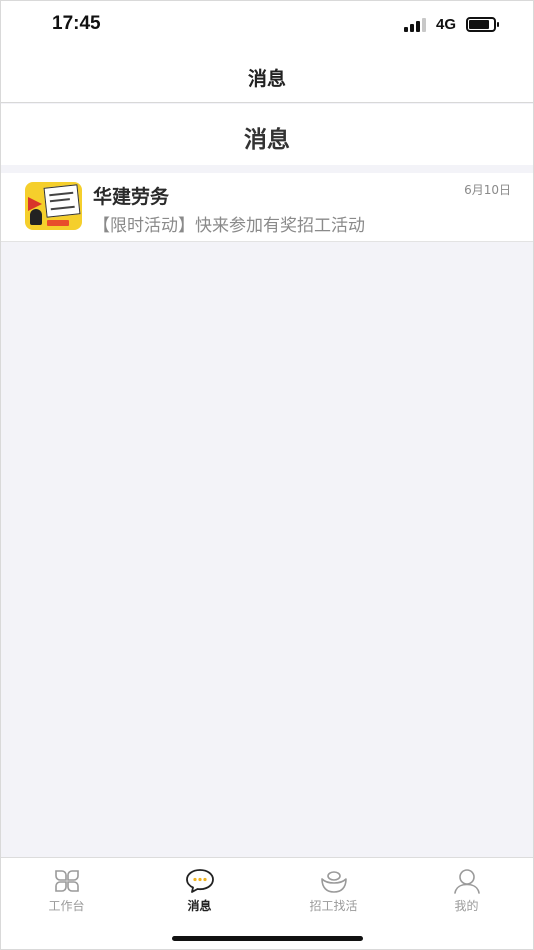 This screenshot has height=950, width=534. I want to click on page-heading: 消息, so click(267, 134).